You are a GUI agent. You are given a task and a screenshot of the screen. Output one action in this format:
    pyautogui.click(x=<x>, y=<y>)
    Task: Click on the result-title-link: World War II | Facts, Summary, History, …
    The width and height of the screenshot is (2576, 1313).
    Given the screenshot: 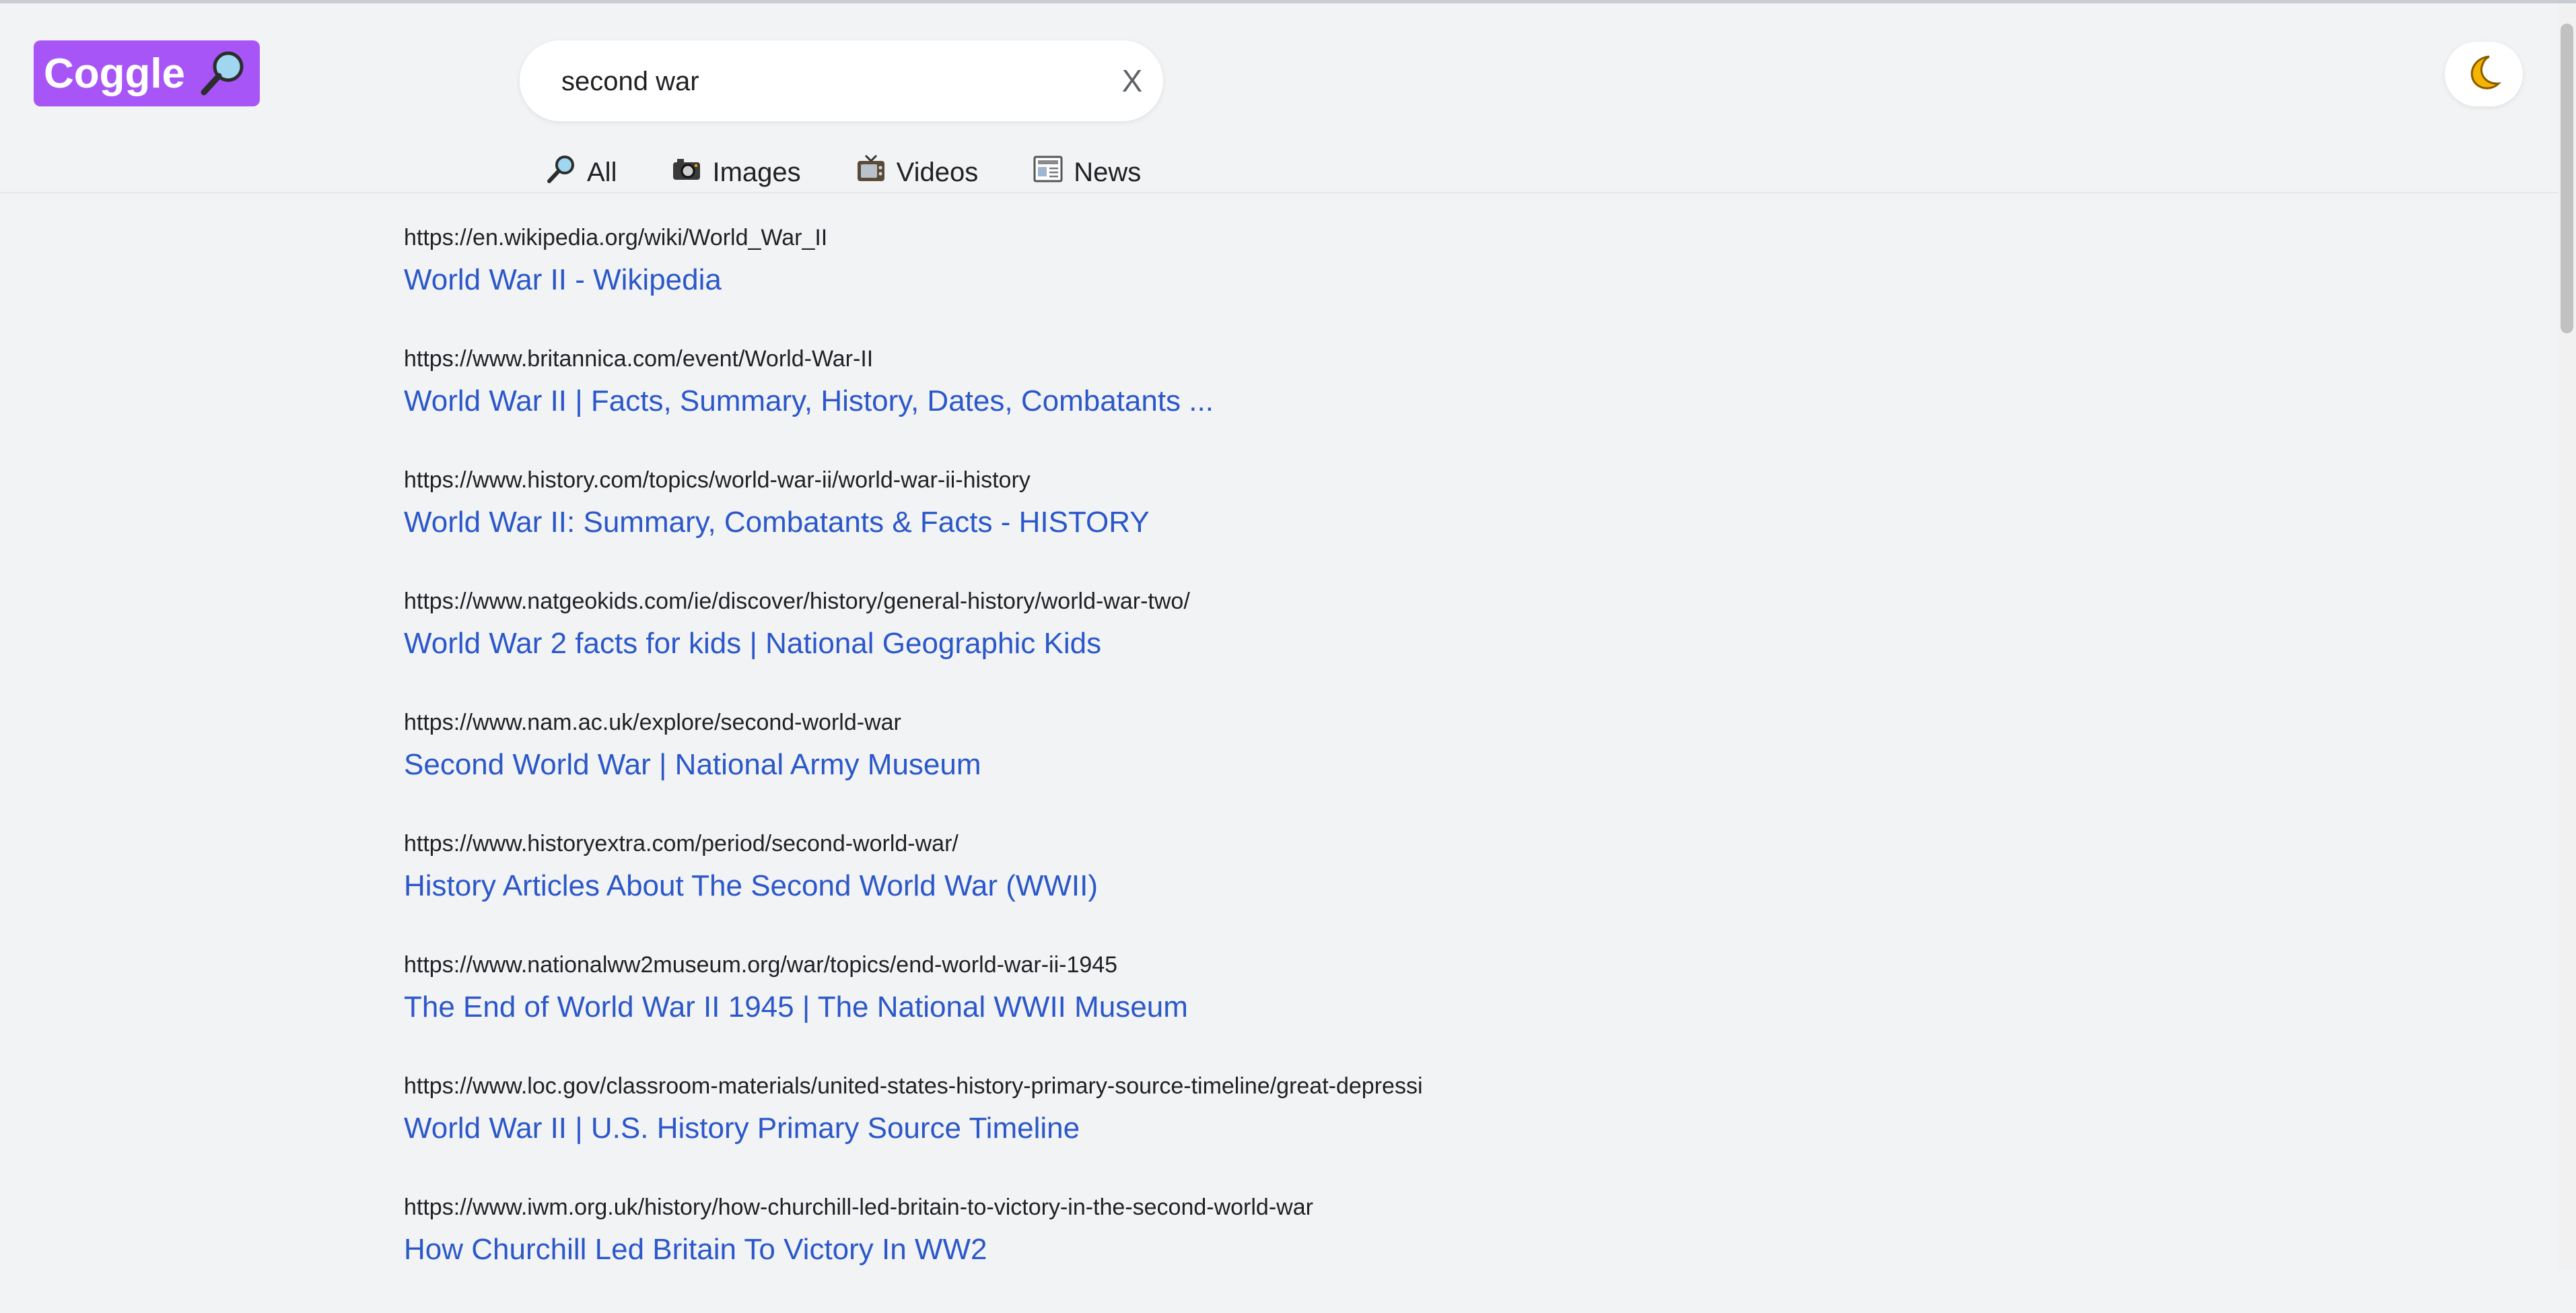 What is the action you would take?
    pyautogui.click(x=809, y=401)
    